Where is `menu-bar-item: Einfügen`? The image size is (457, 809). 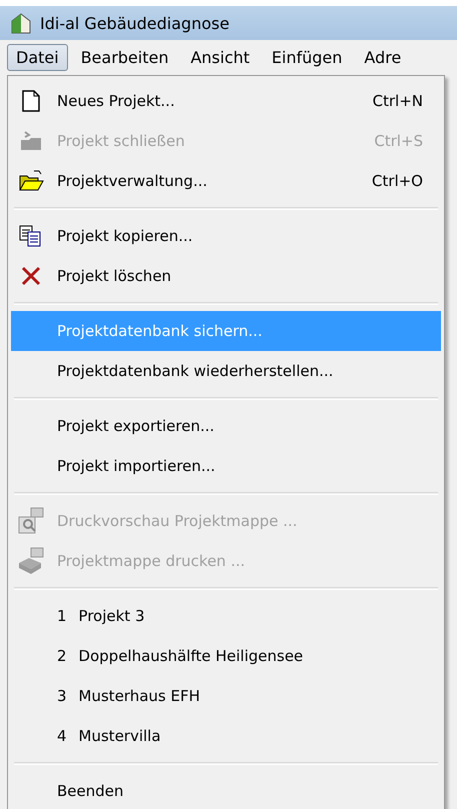
menu-bar-item: Einfügen is located at coordinates (307, 57).